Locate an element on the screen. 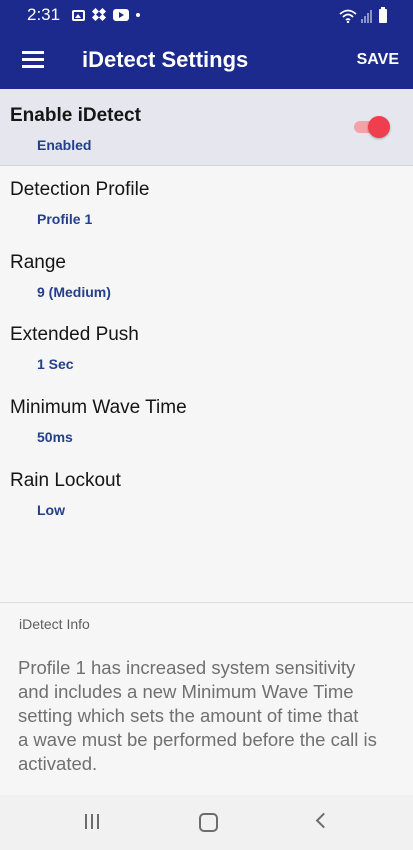 Image resolution: width=413 pixels, height=850 pixels. setting-value: 9 (Medium) is located at coordinates (74, 292).